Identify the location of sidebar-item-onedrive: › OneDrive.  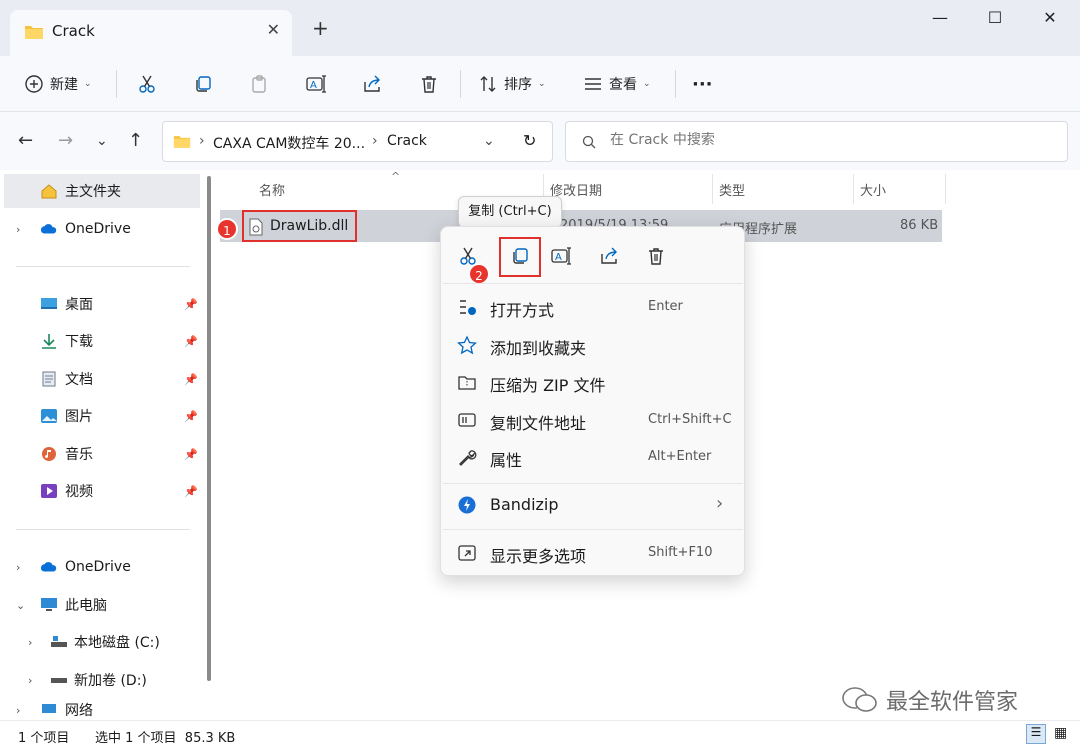
(100, 229).